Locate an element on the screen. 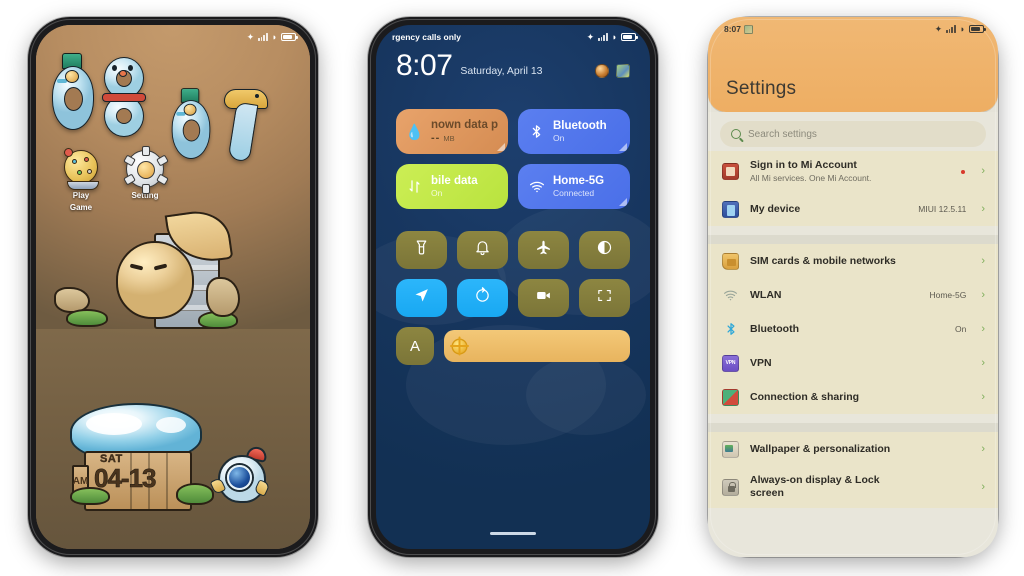 The width and height of the screenshot is (1024, 576). tile-mobile-data: bile data On is located at coordinates (452, 186).